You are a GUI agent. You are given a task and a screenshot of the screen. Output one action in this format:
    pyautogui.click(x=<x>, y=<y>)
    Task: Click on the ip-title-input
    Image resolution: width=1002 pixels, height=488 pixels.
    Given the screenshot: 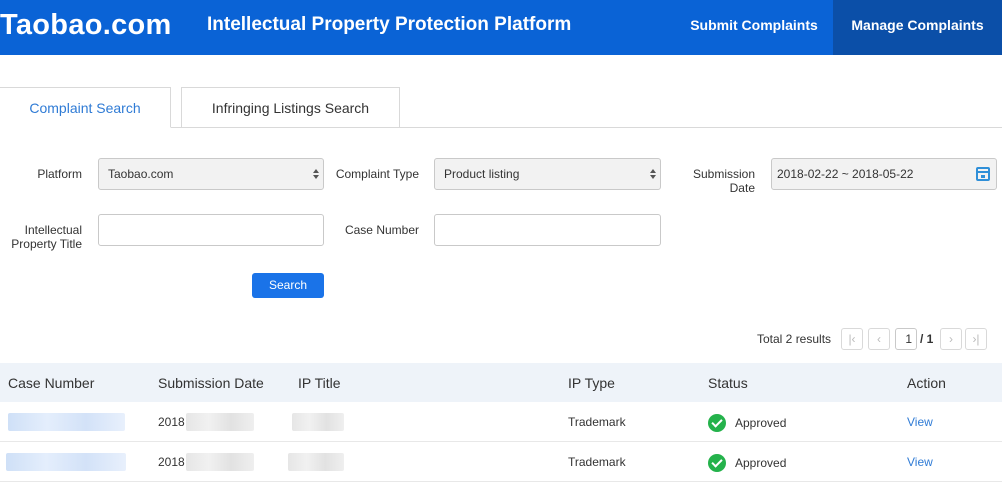 What is the action you would take?
    pyautogui.click(x=211, y=230)
    